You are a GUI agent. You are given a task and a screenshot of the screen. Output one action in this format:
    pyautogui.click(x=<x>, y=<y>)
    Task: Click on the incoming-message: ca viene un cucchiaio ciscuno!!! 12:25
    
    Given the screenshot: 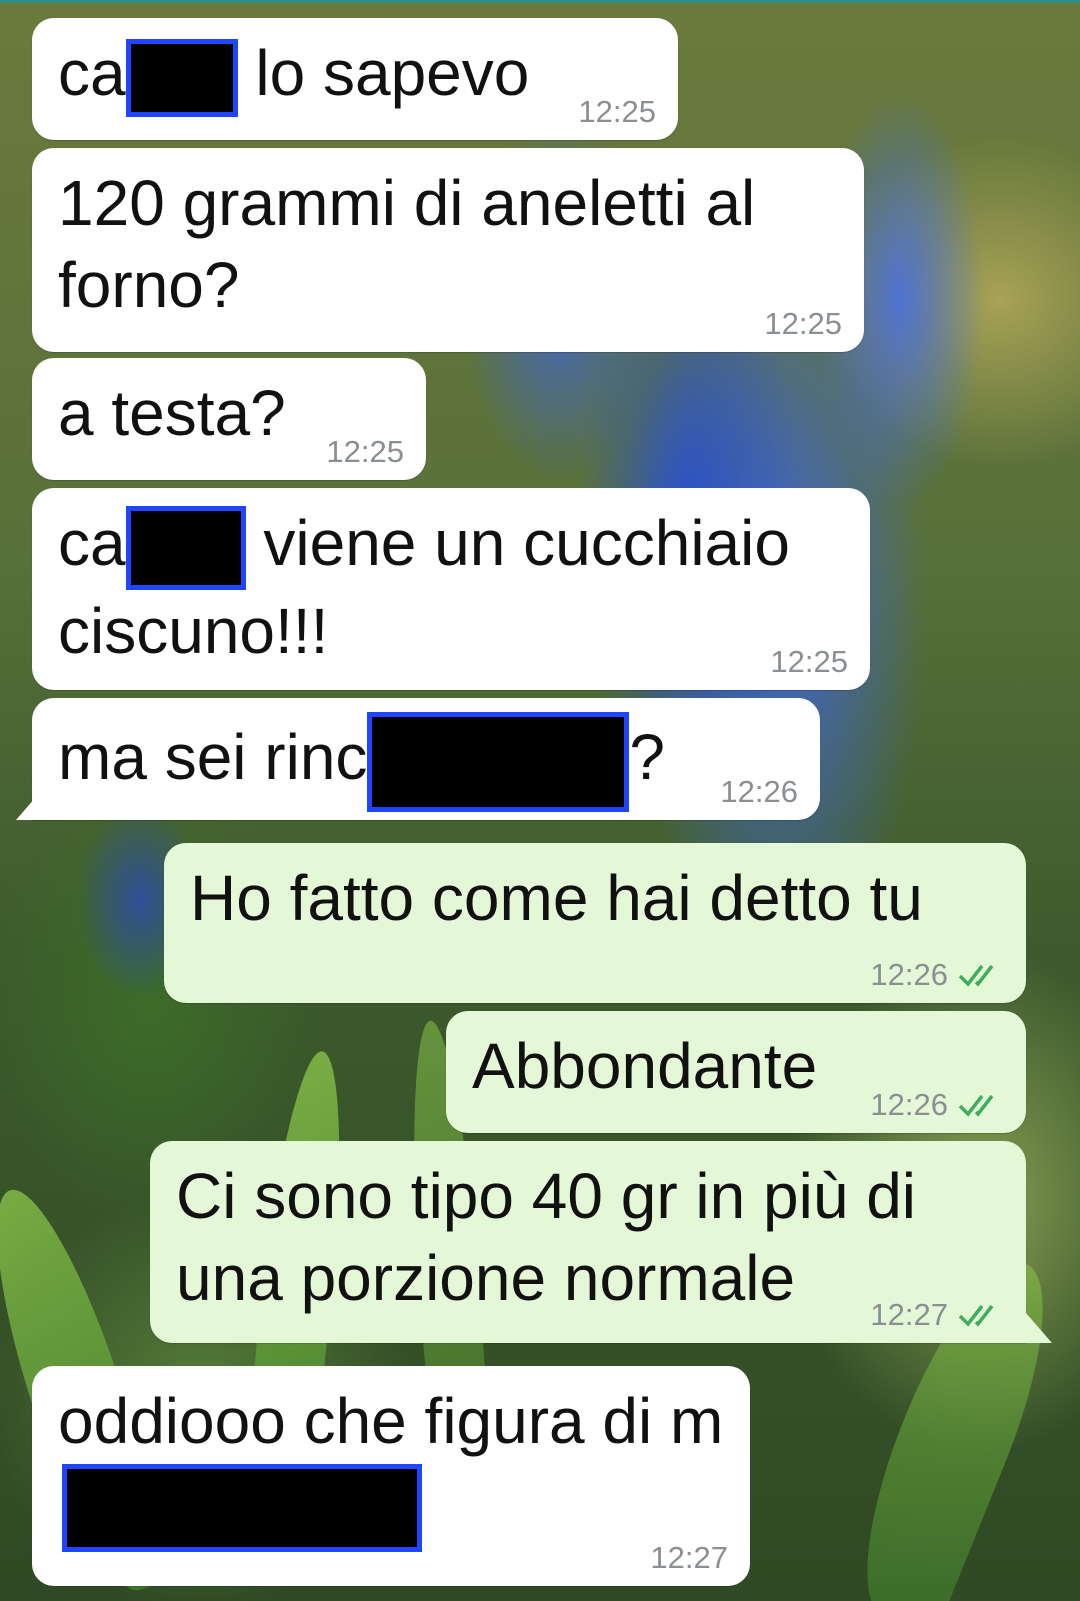 What is the action you would take?
    pyautogui.click(x=451, y=589)
    